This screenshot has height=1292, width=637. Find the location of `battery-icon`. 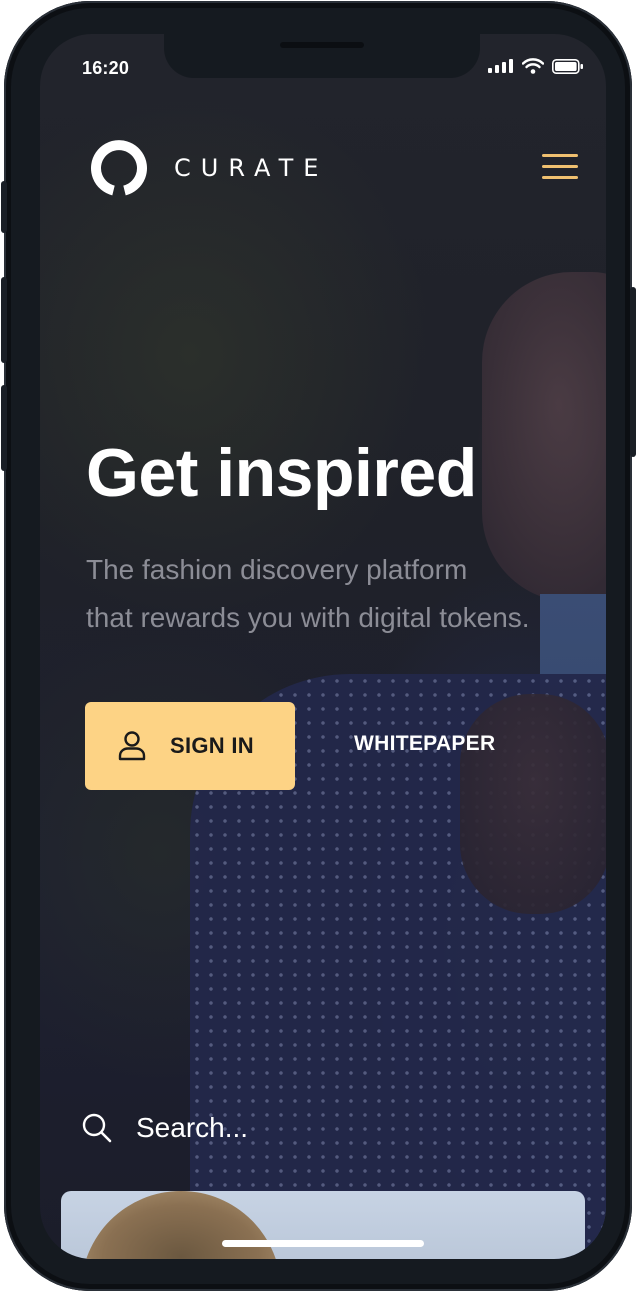

battery-icon is located at coordinates (567, 66).